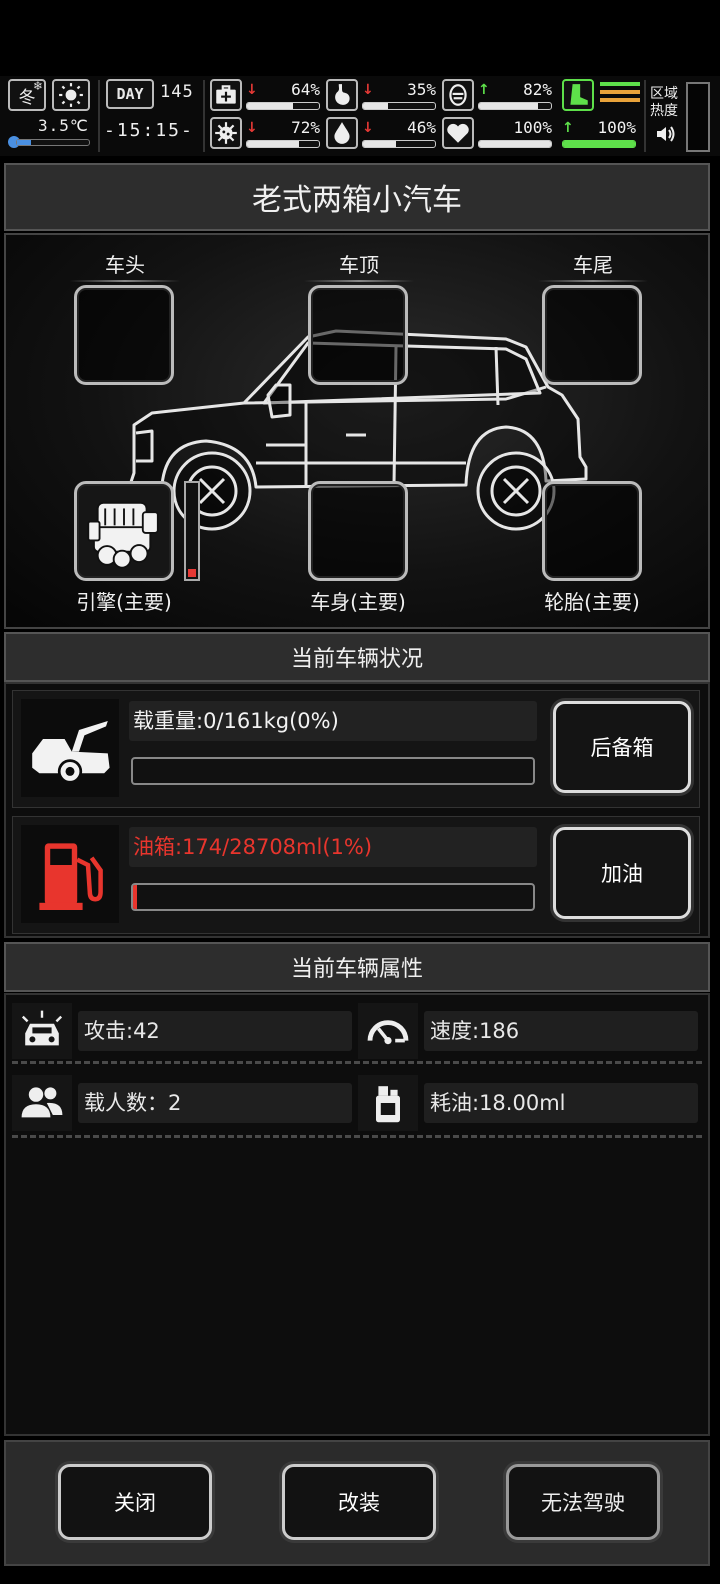 The height and width of the screenshot is (1584, 720). I want to click on temperature-readout: 3.5℃, so click(63, 125).